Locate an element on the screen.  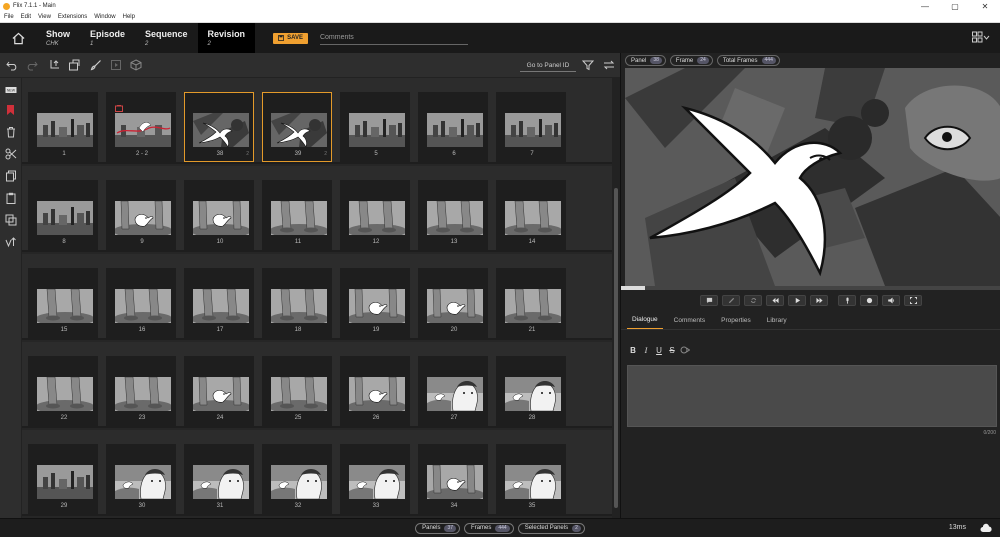
minimize-button: — is located at coordinates (925, 6).